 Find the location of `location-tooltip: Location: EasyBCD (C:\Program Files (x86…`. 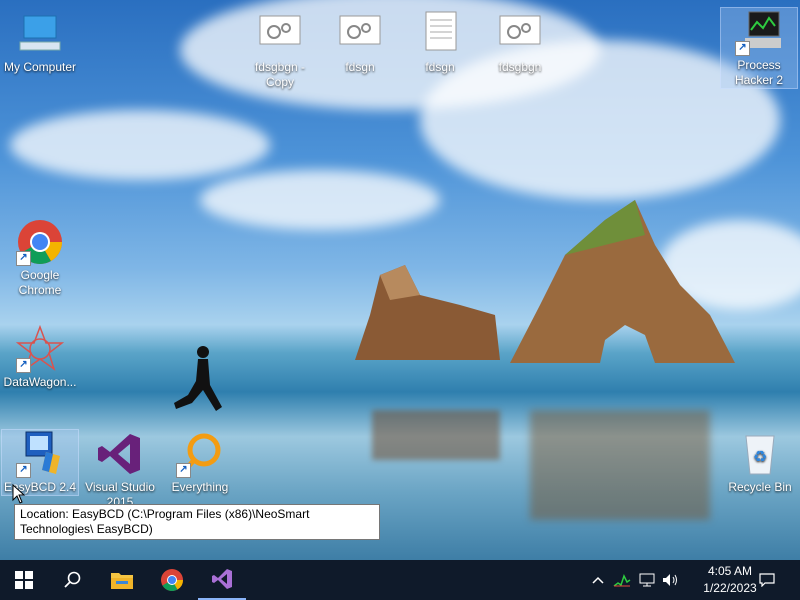

location-tooltip: Location: EasyBCD (C:\Program Files (x86… is located at coordinates (197, 522).